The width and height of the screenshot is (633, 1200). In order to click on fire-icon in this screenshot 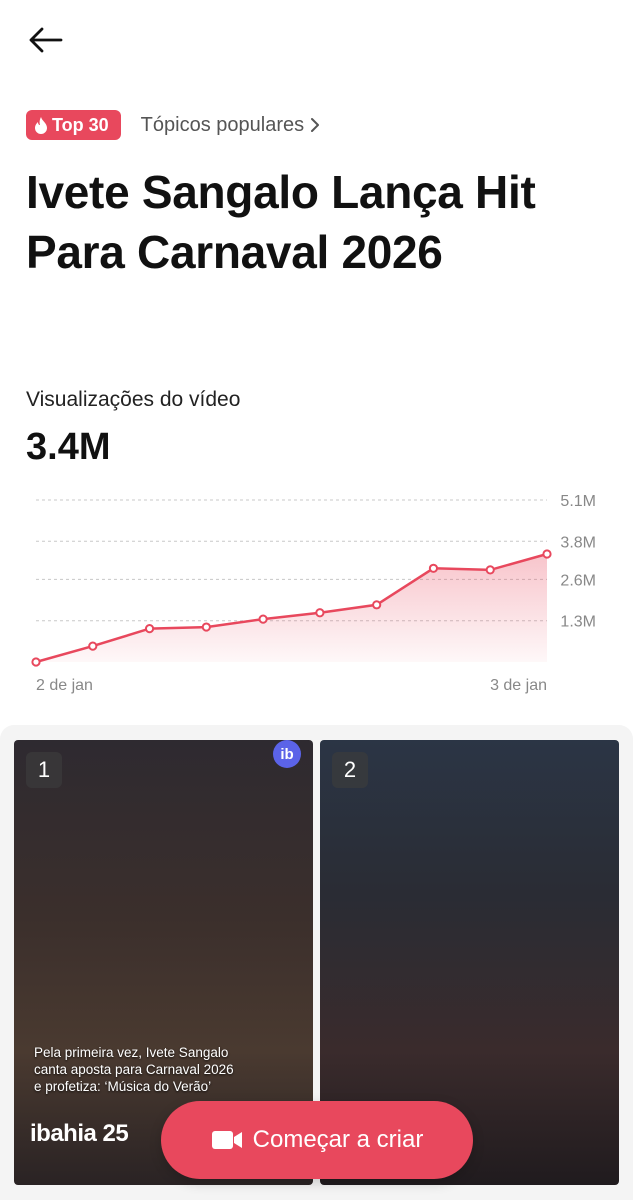, I will do `click(41, 125)`.